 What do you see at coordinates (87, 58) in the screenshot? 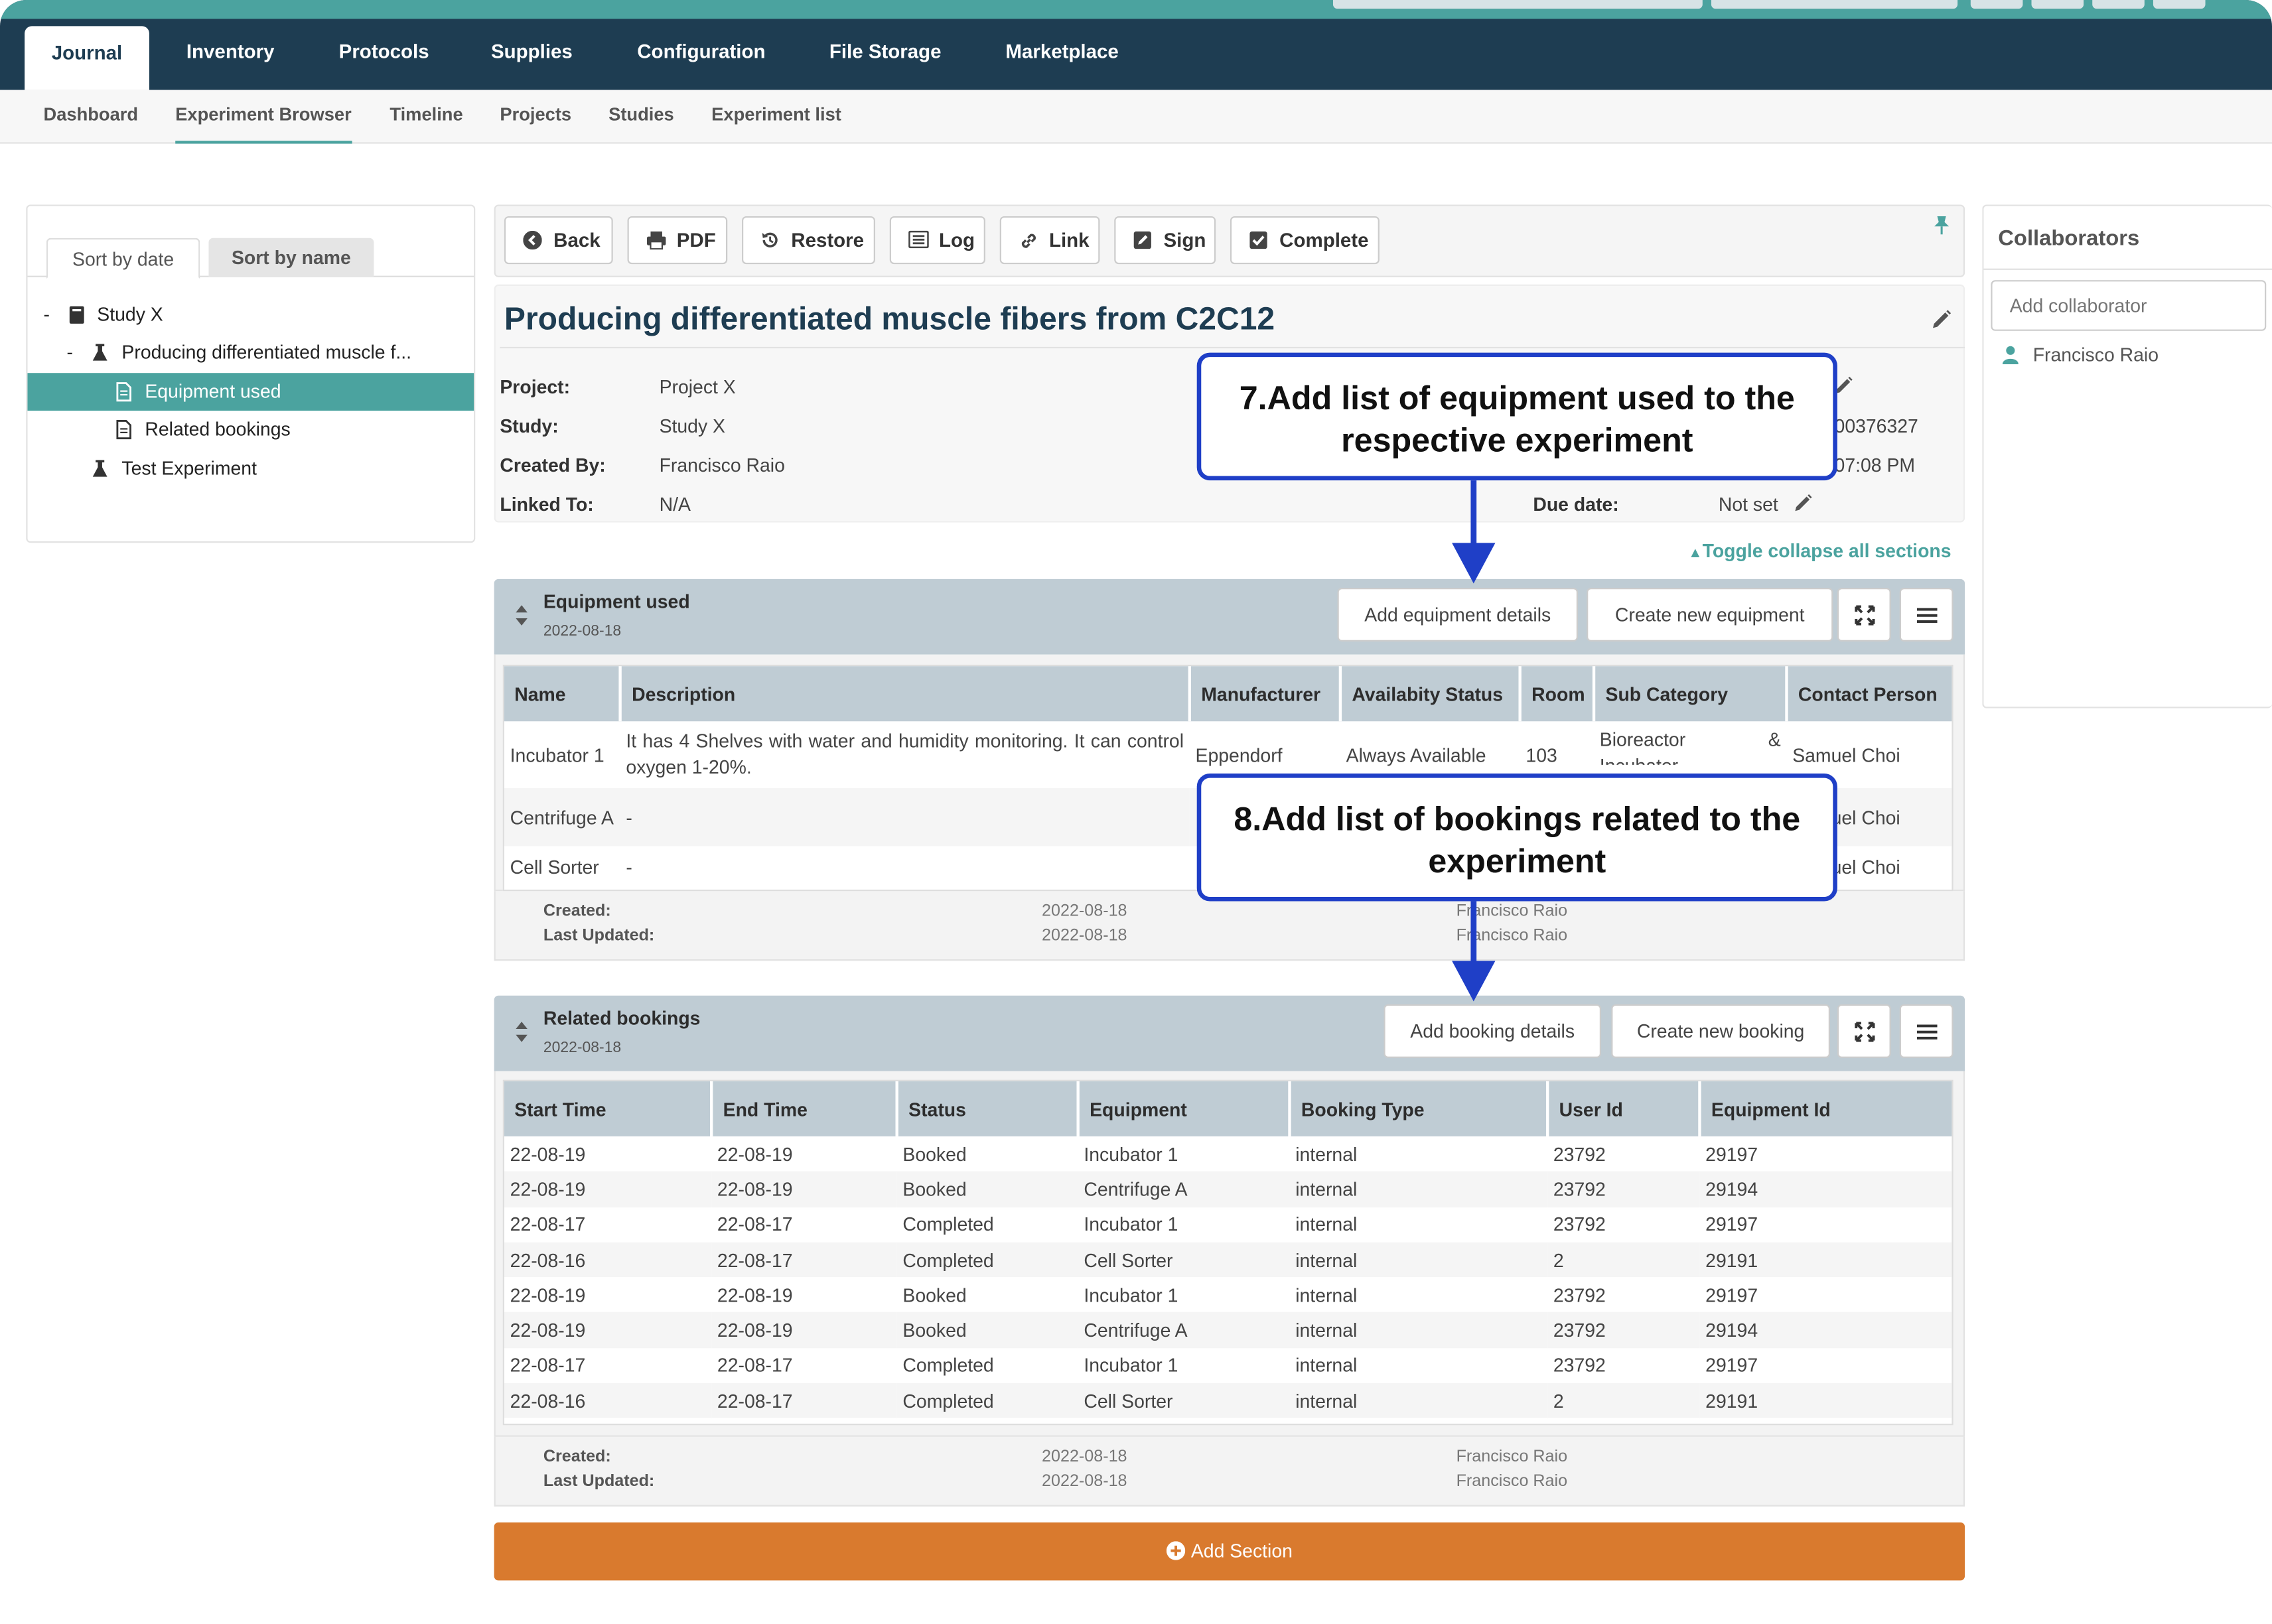
I see `nav-tab-journal: Journal` at bounding box center [87, 58].